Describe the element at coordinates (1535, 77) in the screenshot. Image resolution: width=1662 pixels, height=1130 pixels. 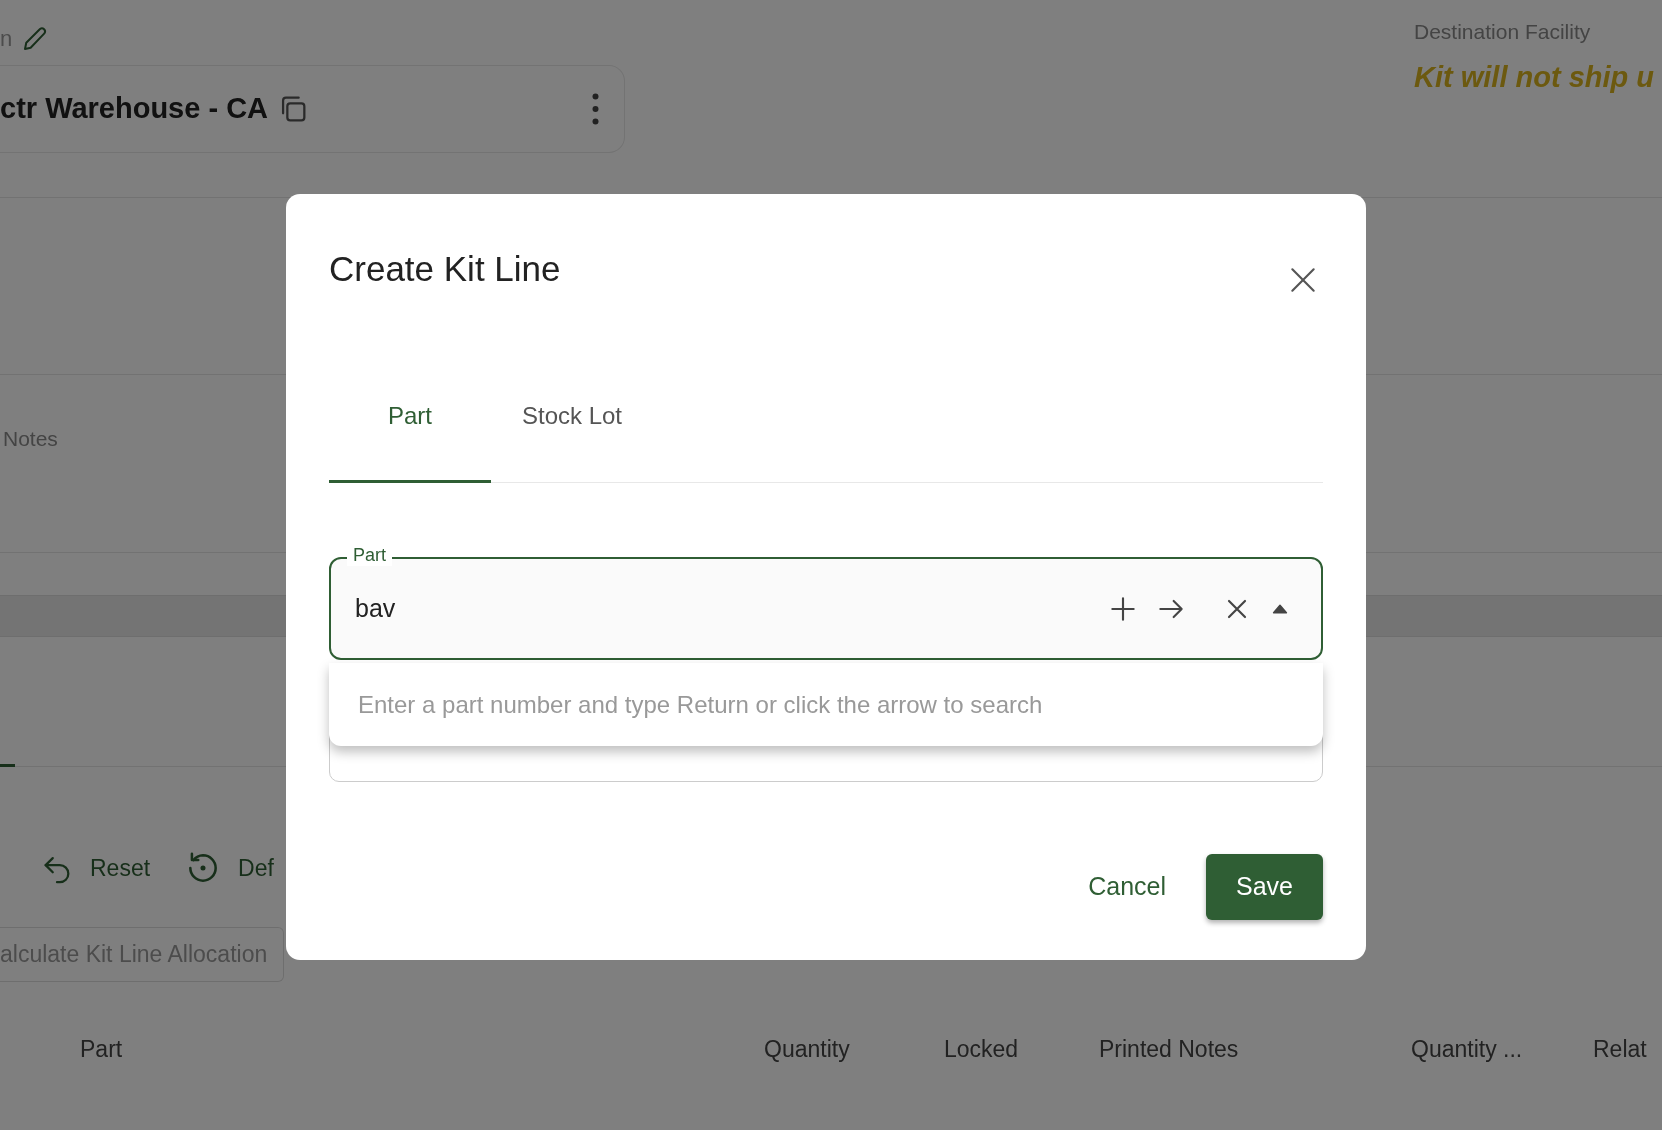
I see `warning-text: Kit will not ship u` at that location.